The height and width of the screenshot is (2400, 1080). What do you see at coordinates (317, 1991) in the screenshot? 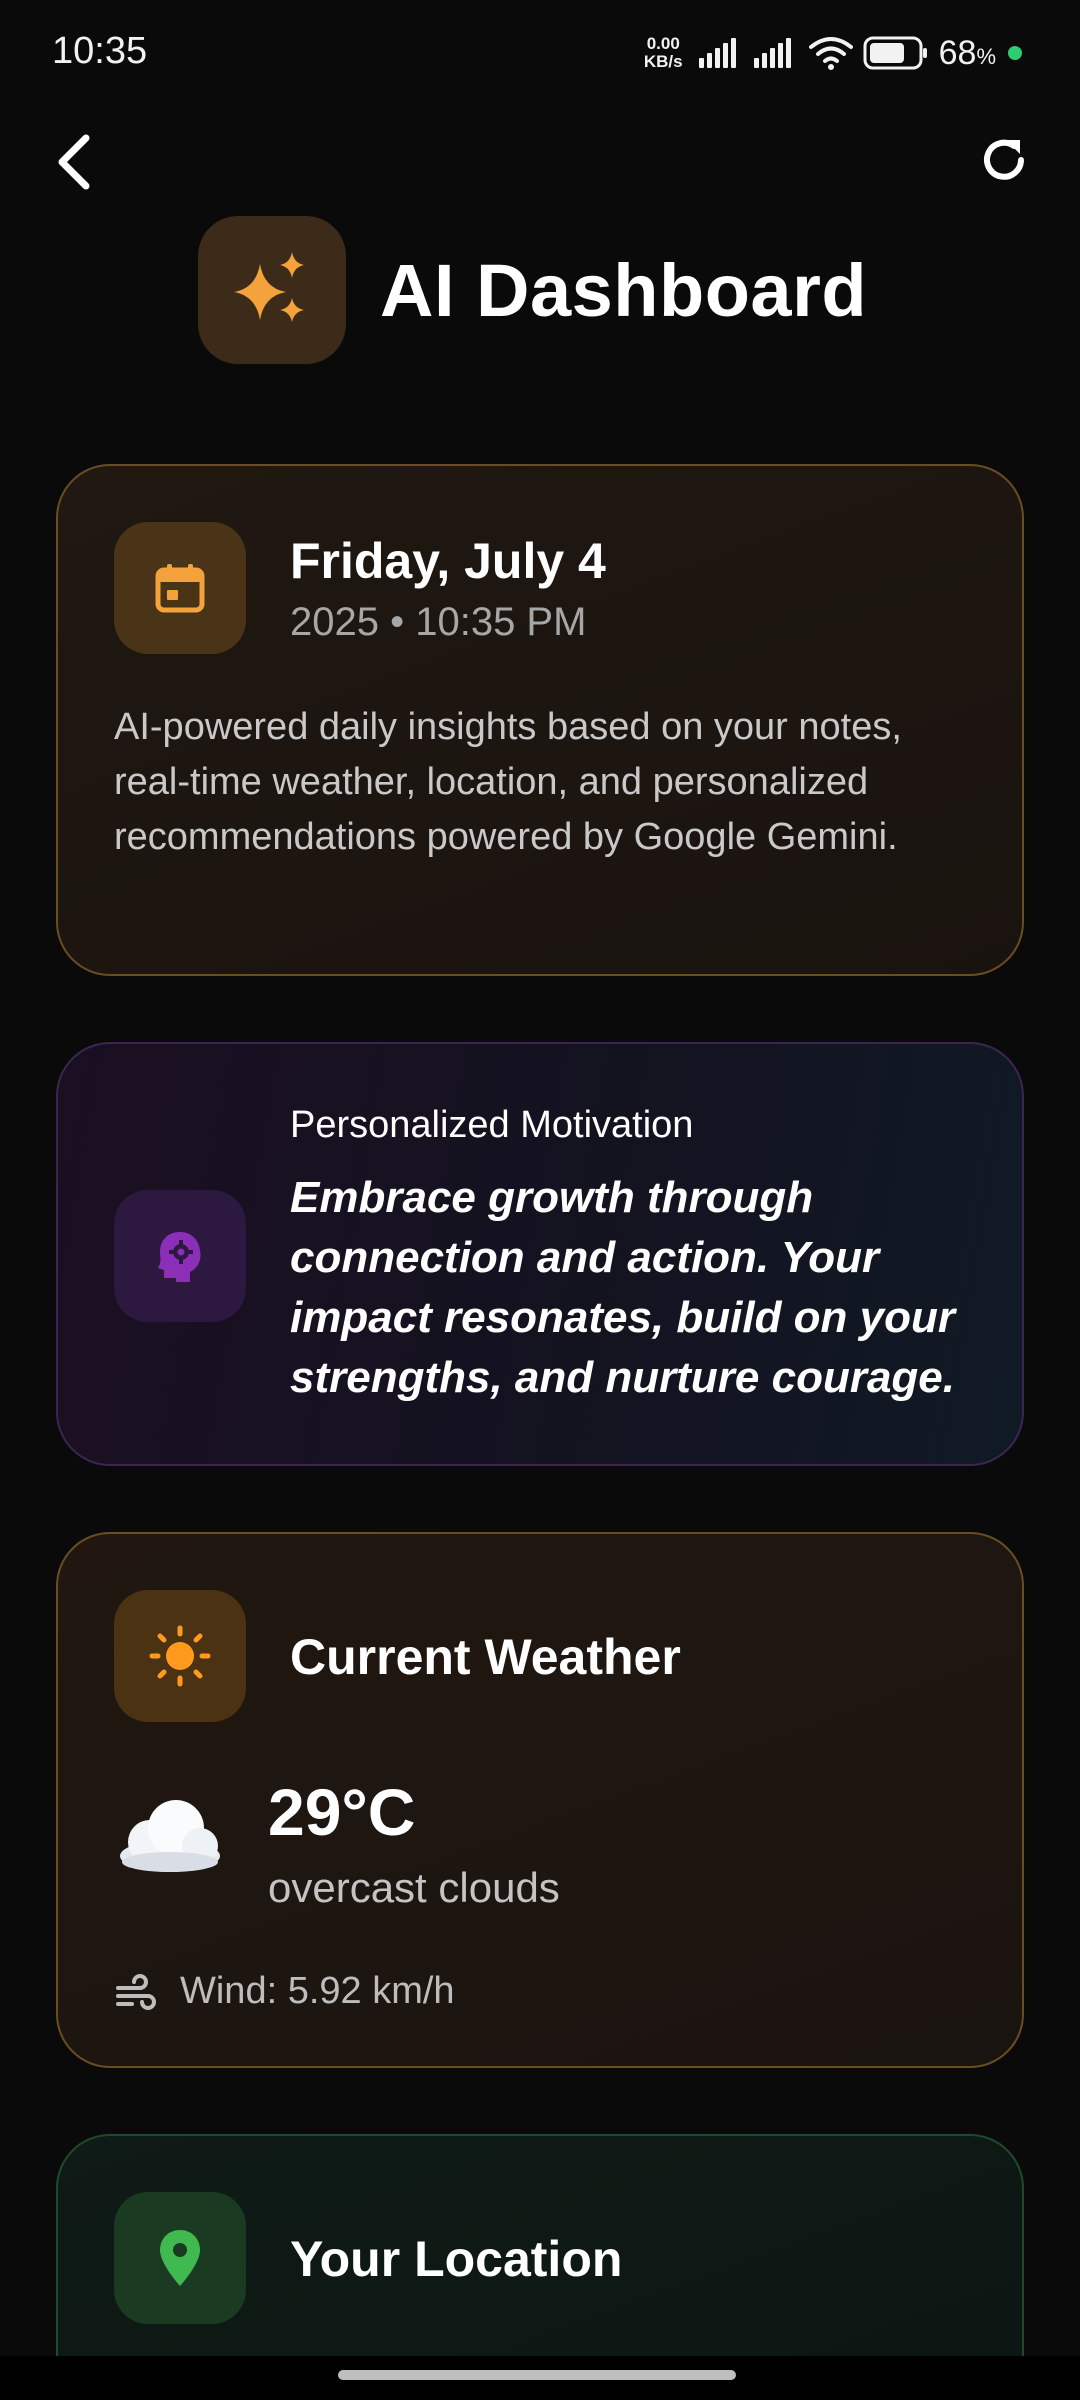
I see `wind-speed: Wind: 5.92 km/h` at bounding box center [317, 1991].